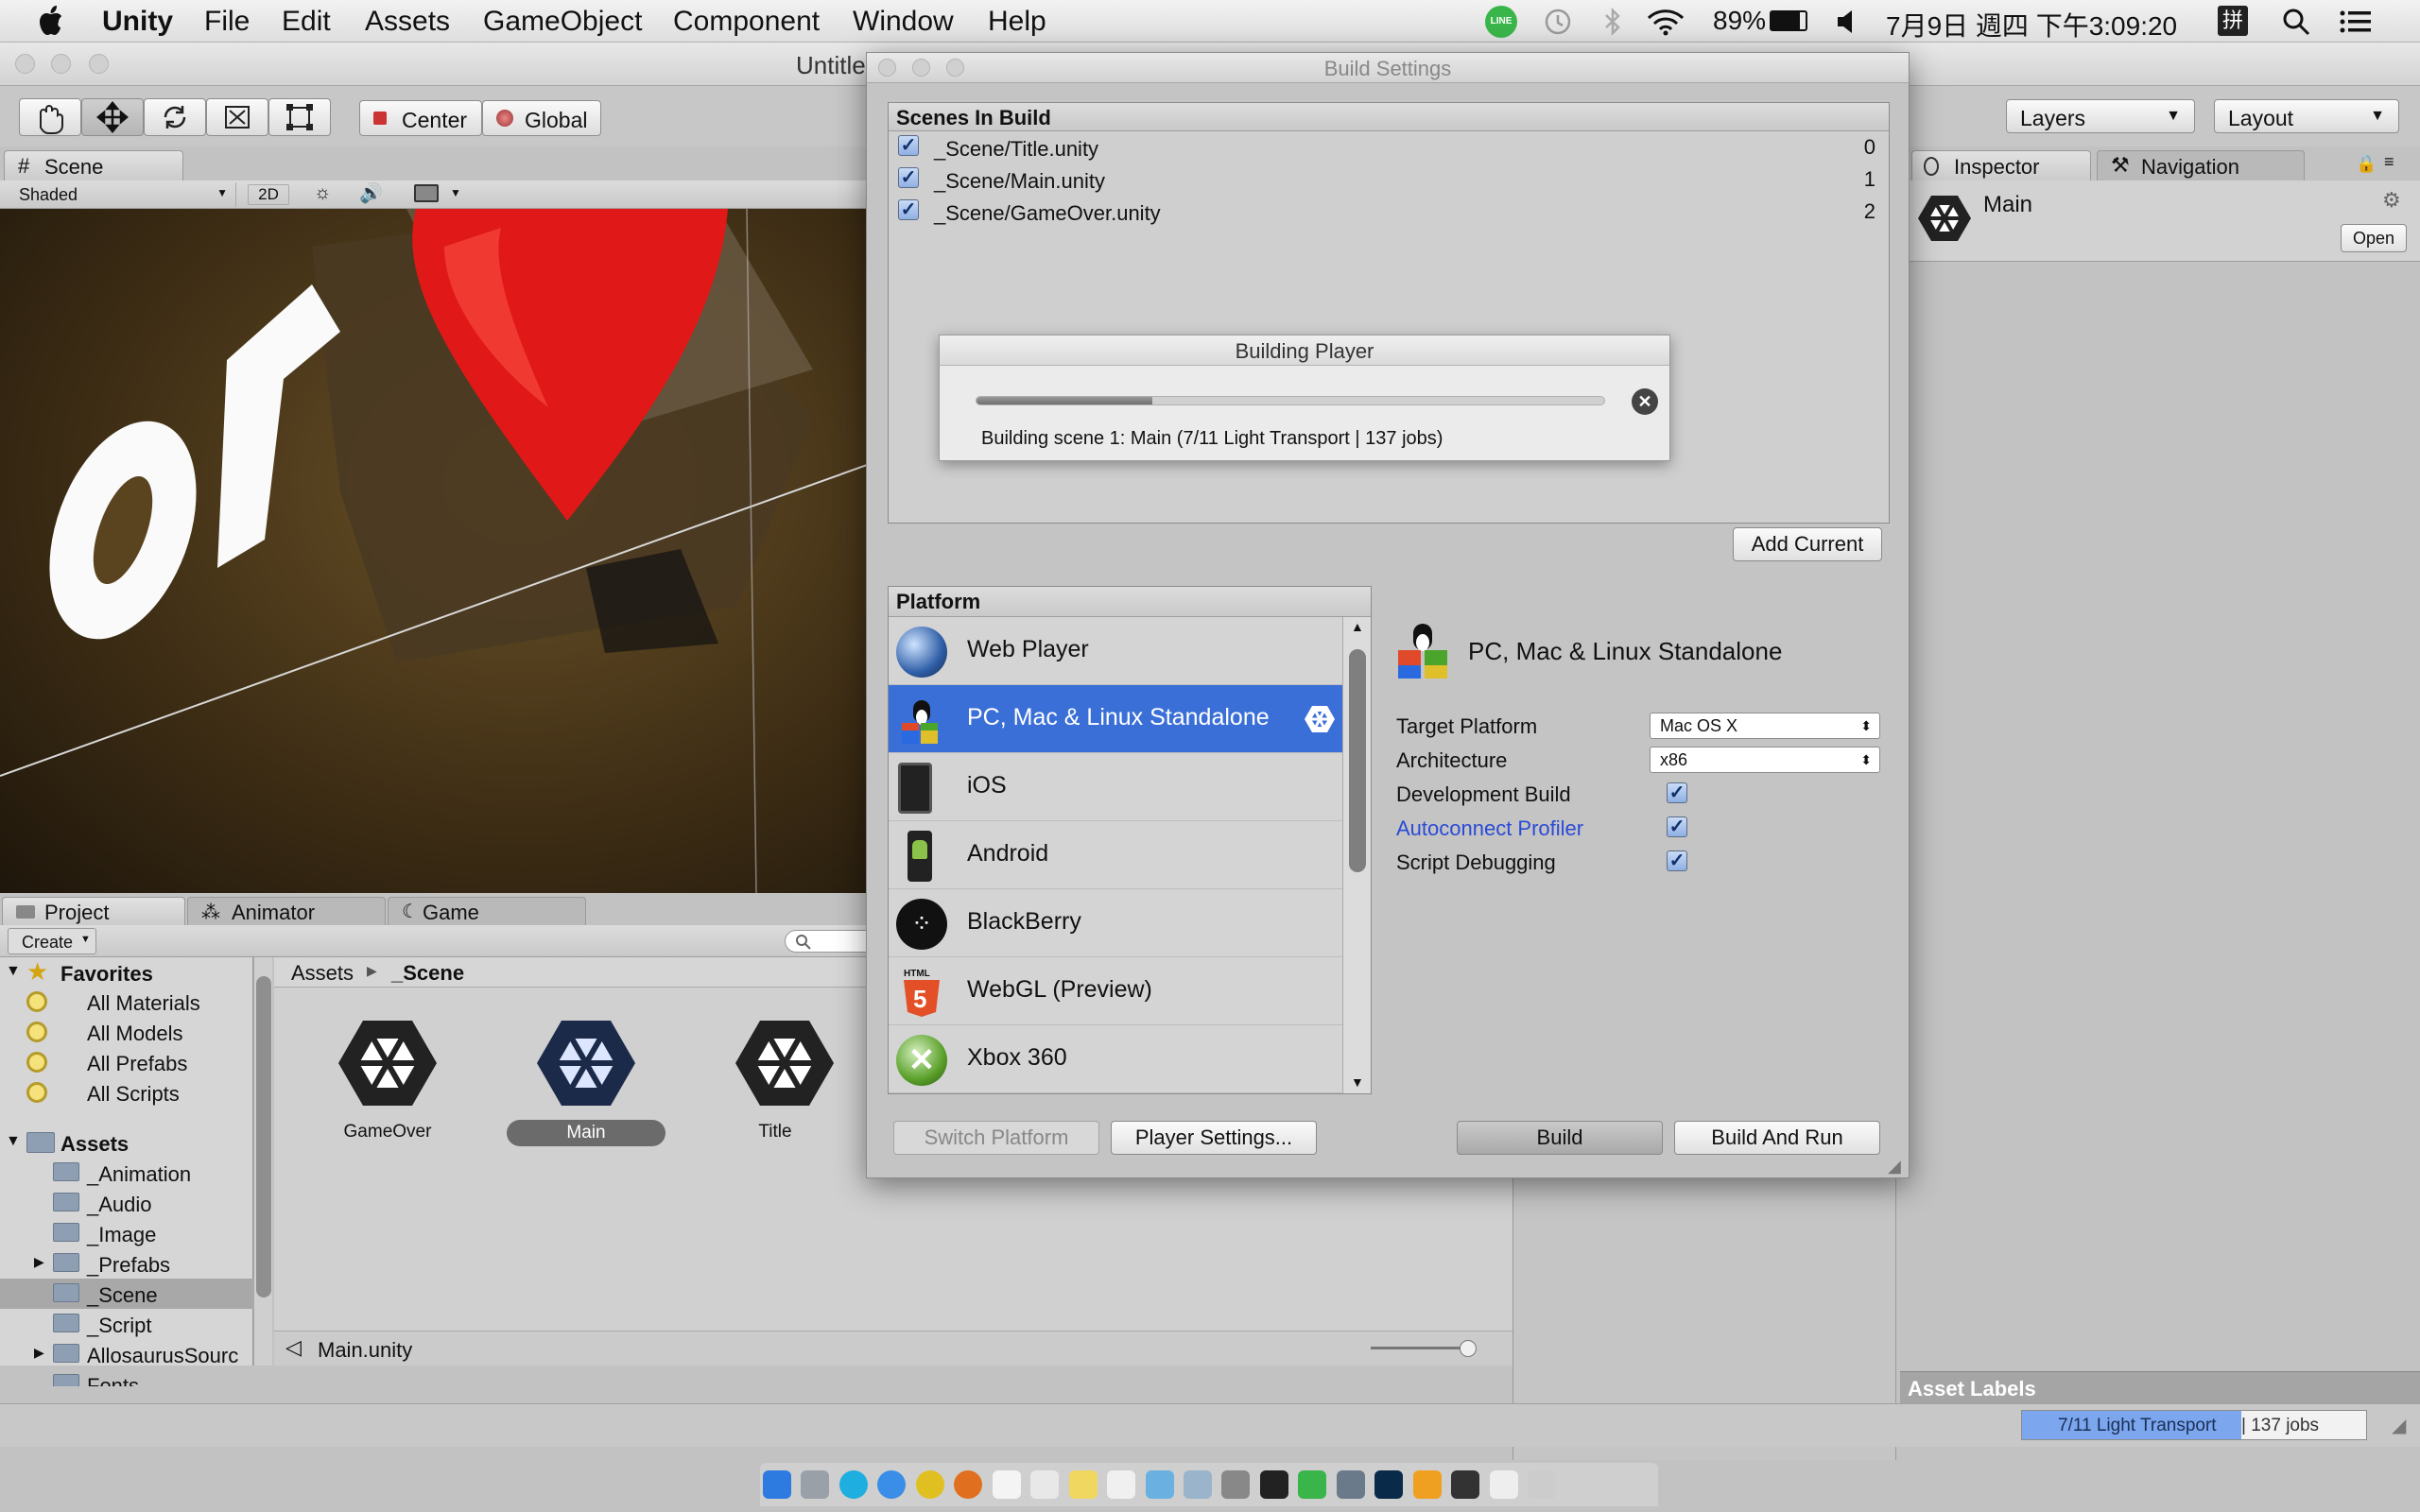 The width and height of the screenshot is (2420, 1512). What do you see at coordinates (126, 1033) in the screenshot?
I see `list-item: All Models` at bounding box center [126, 1033].